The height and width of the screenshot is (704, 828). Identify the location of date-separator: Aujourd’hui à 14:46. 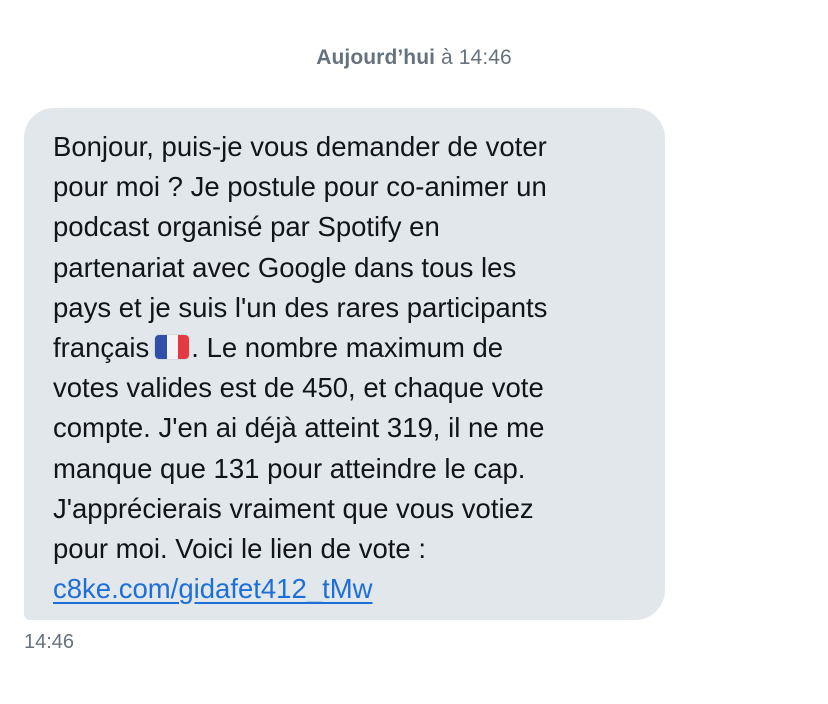
(414, 58).